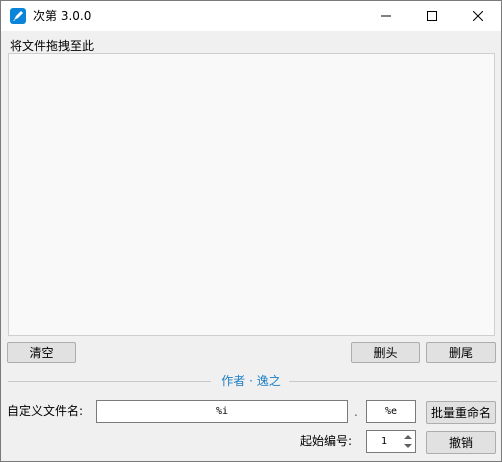  I want to click on minimize-button, so click(386, 16).